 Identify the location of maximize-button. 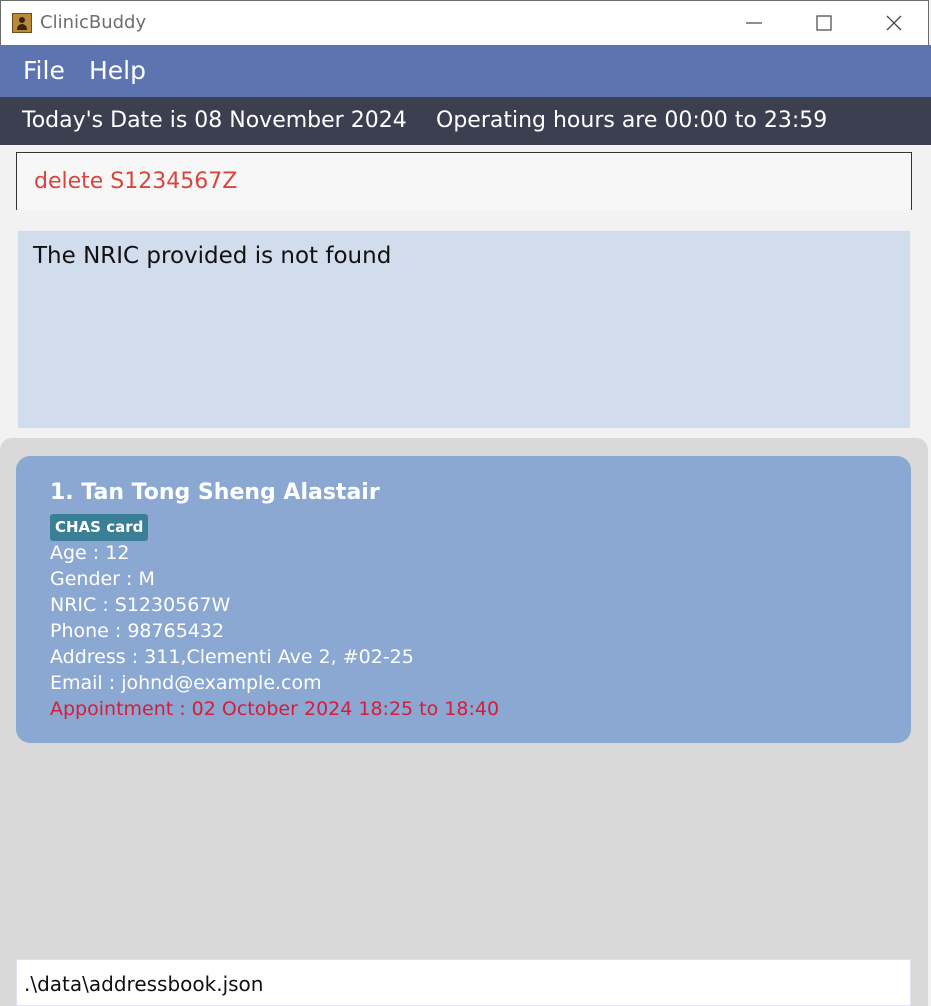
(824, 23).